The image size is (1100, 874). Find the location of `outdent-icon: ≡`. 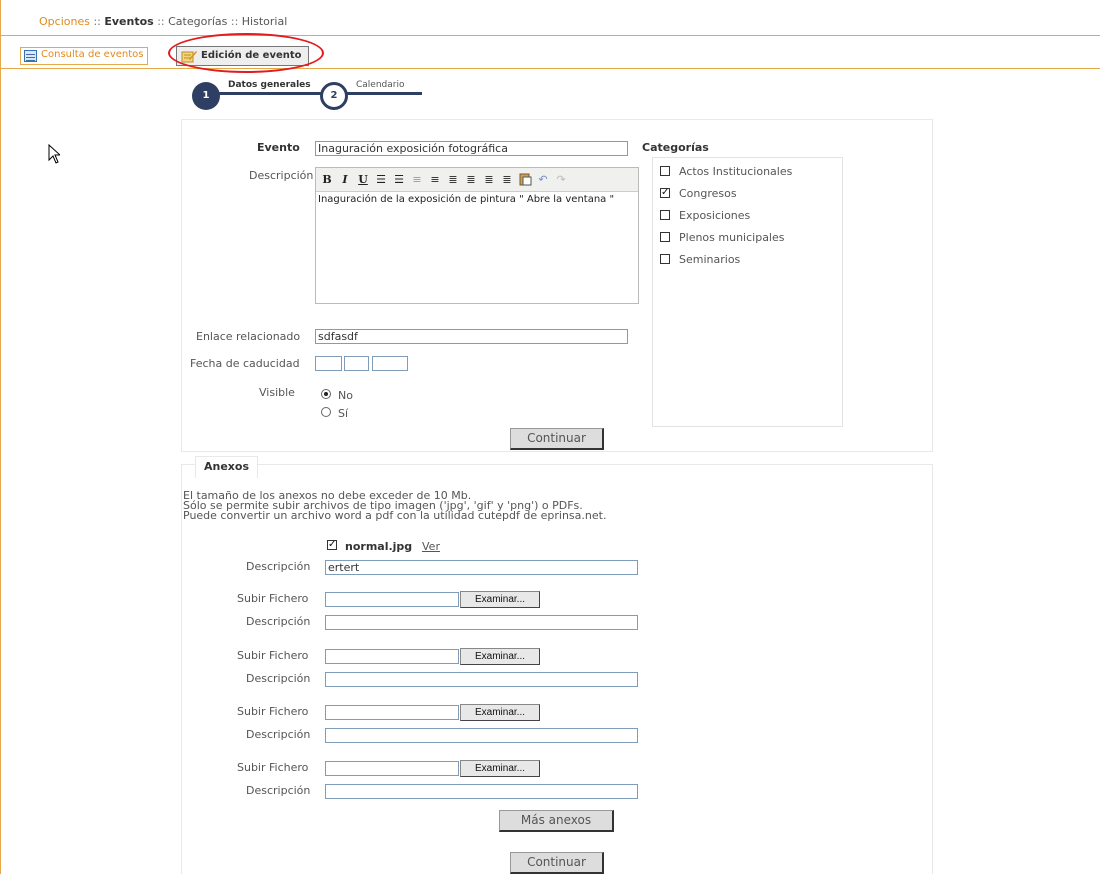

outdent-icon: ≡ is located at coordinates (417, 180).